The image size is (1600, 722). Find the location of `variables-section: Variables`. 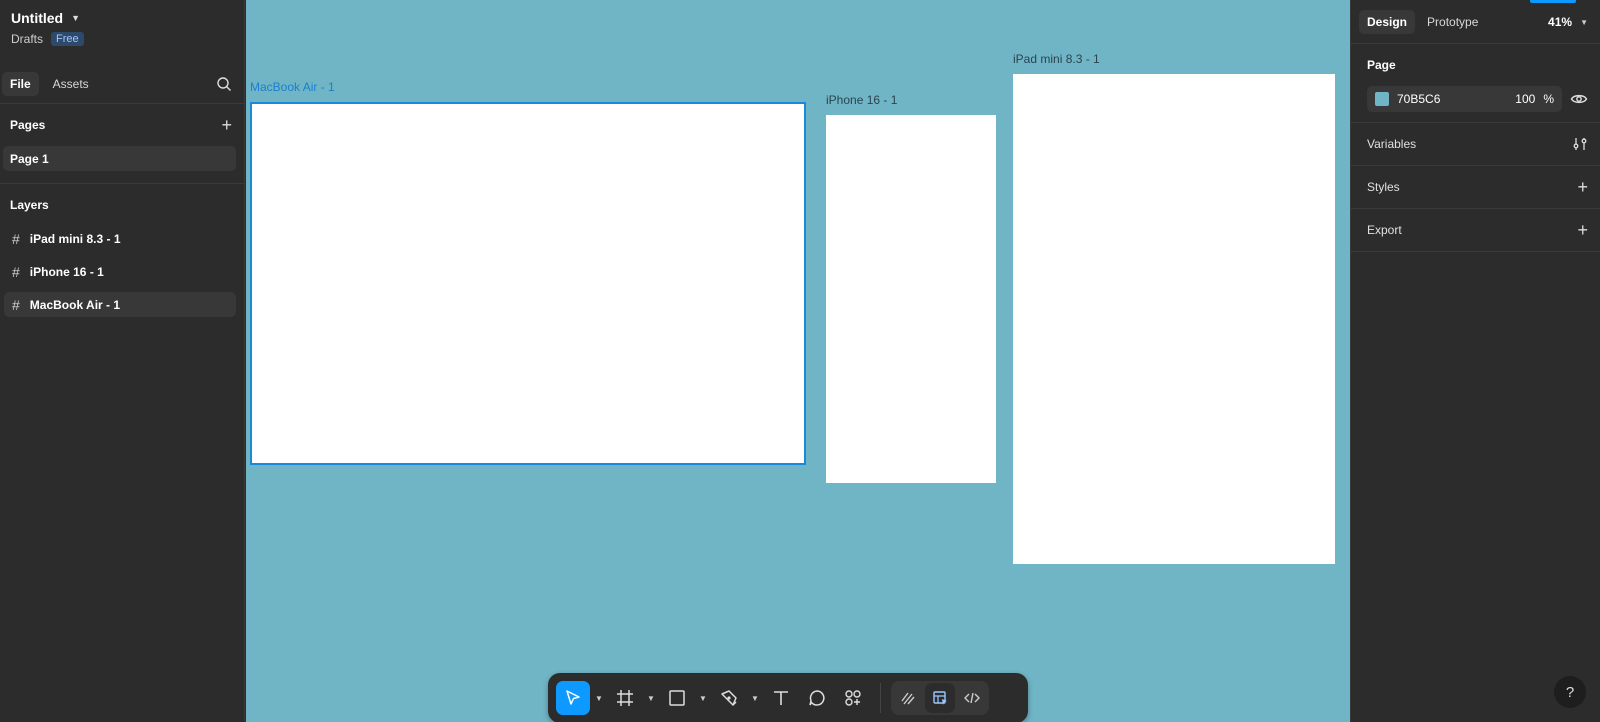

variables-section: Variables is located at coordinates (1475, 144).